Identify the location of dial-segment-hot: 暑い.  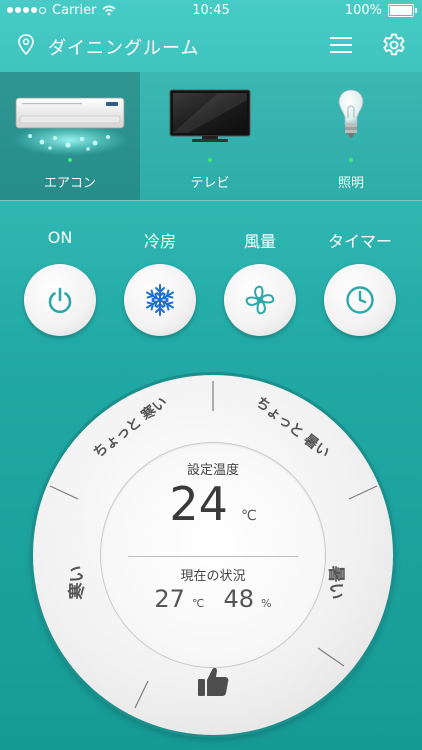
(338, 583).